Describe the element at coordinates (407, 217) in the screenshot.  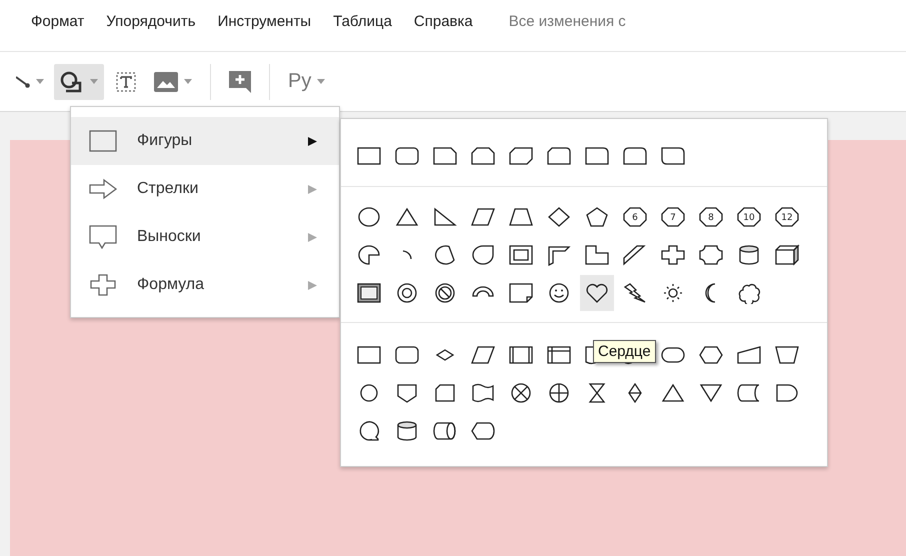
I see `triangle-icon` at that location.